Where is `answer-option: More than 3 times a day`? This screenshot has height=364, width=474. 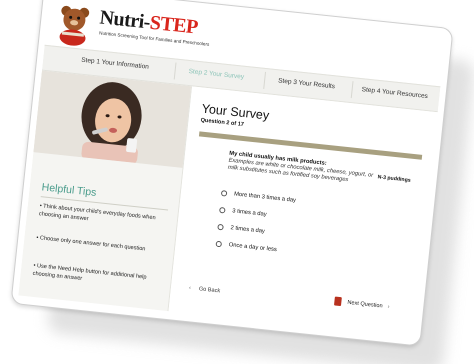 answer-option: More than 3 times a day is located at coordinates (258, 197).